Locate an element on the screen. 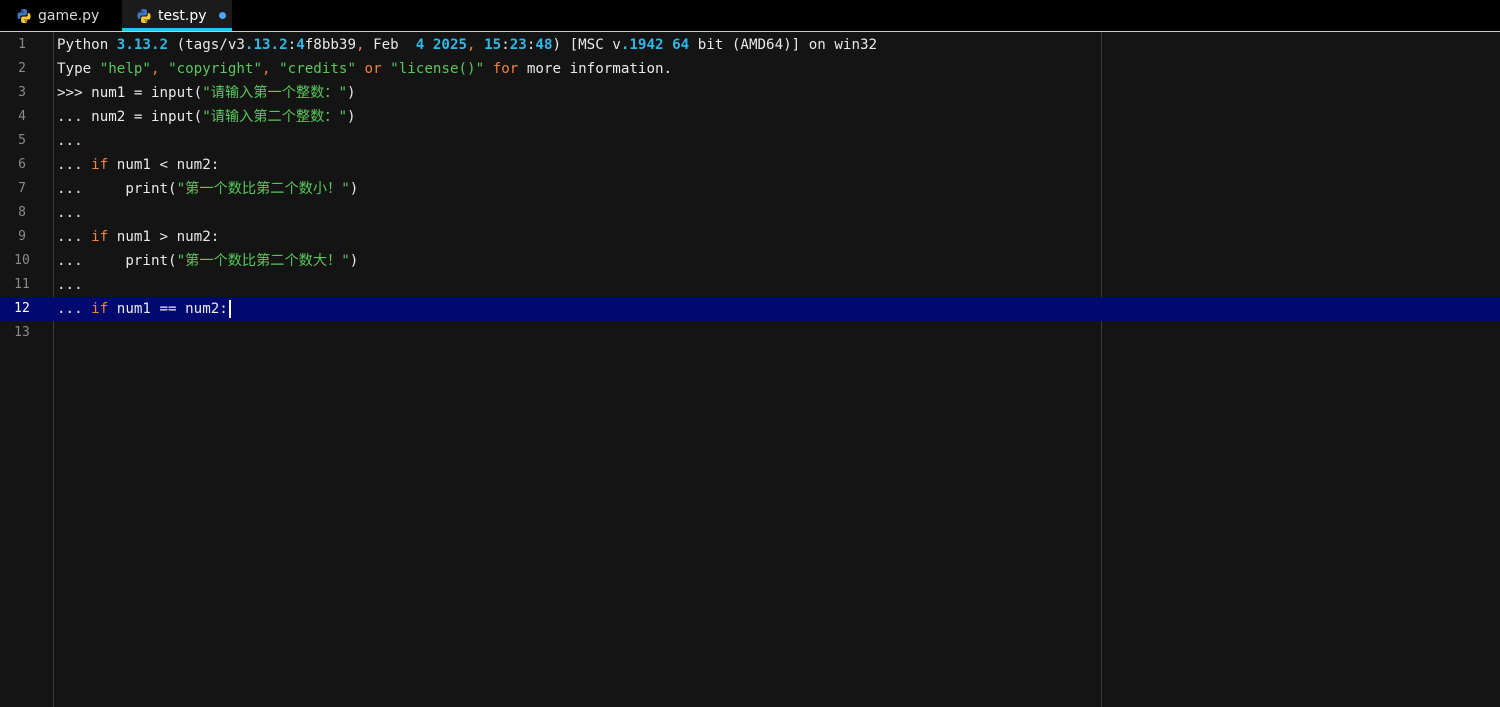  line-number: 4 is located at coordinates (22, 116).